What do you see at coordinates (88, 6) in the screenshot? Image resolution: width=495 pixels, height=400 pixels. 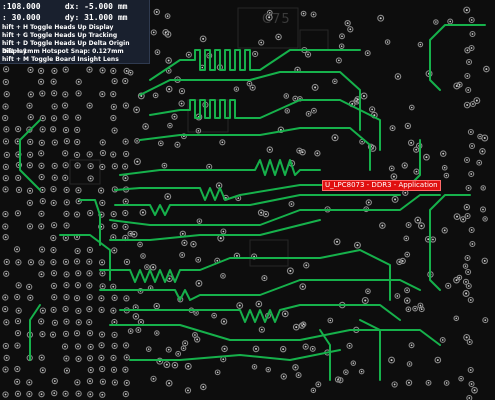 I see `hud-dx-value: dx: -5.000` at bounding box center [88, 6].